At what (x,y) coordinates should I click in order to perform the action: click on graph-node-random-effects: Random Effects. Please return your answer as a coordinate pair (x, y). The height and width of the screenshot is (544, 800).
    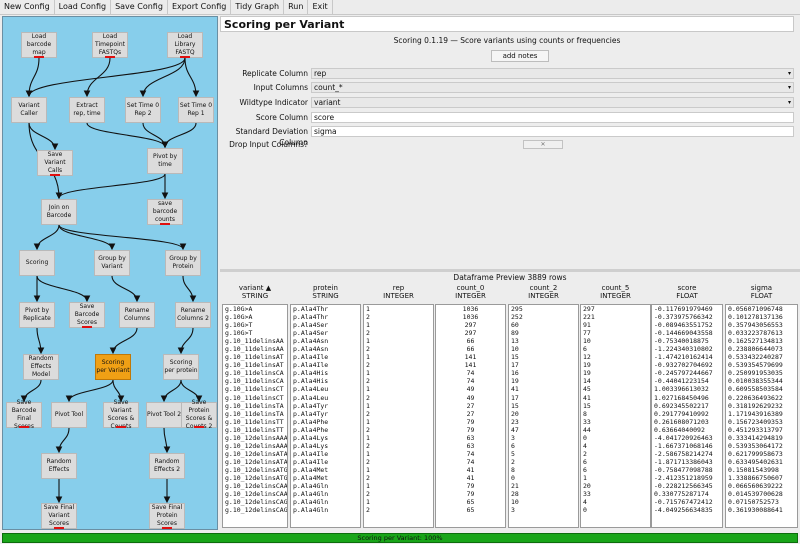
    Looking at the image, I should click on (59, 466).